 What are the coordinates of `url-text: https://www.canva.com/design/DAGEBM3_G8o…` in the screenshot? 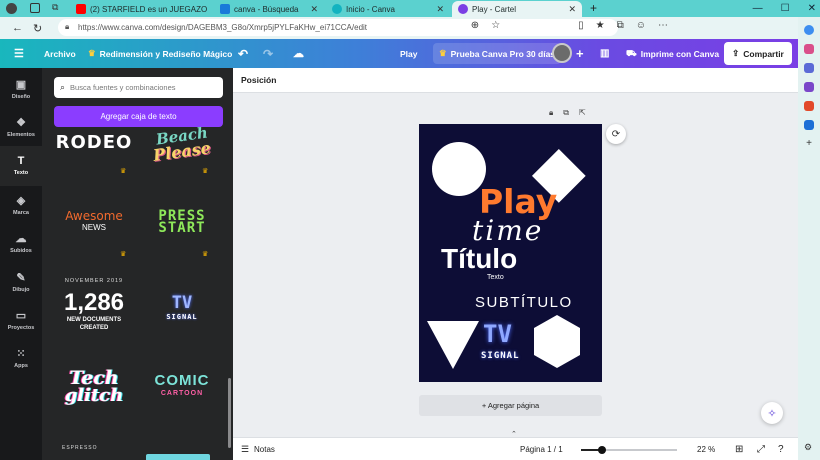 It's located at (223, 27).